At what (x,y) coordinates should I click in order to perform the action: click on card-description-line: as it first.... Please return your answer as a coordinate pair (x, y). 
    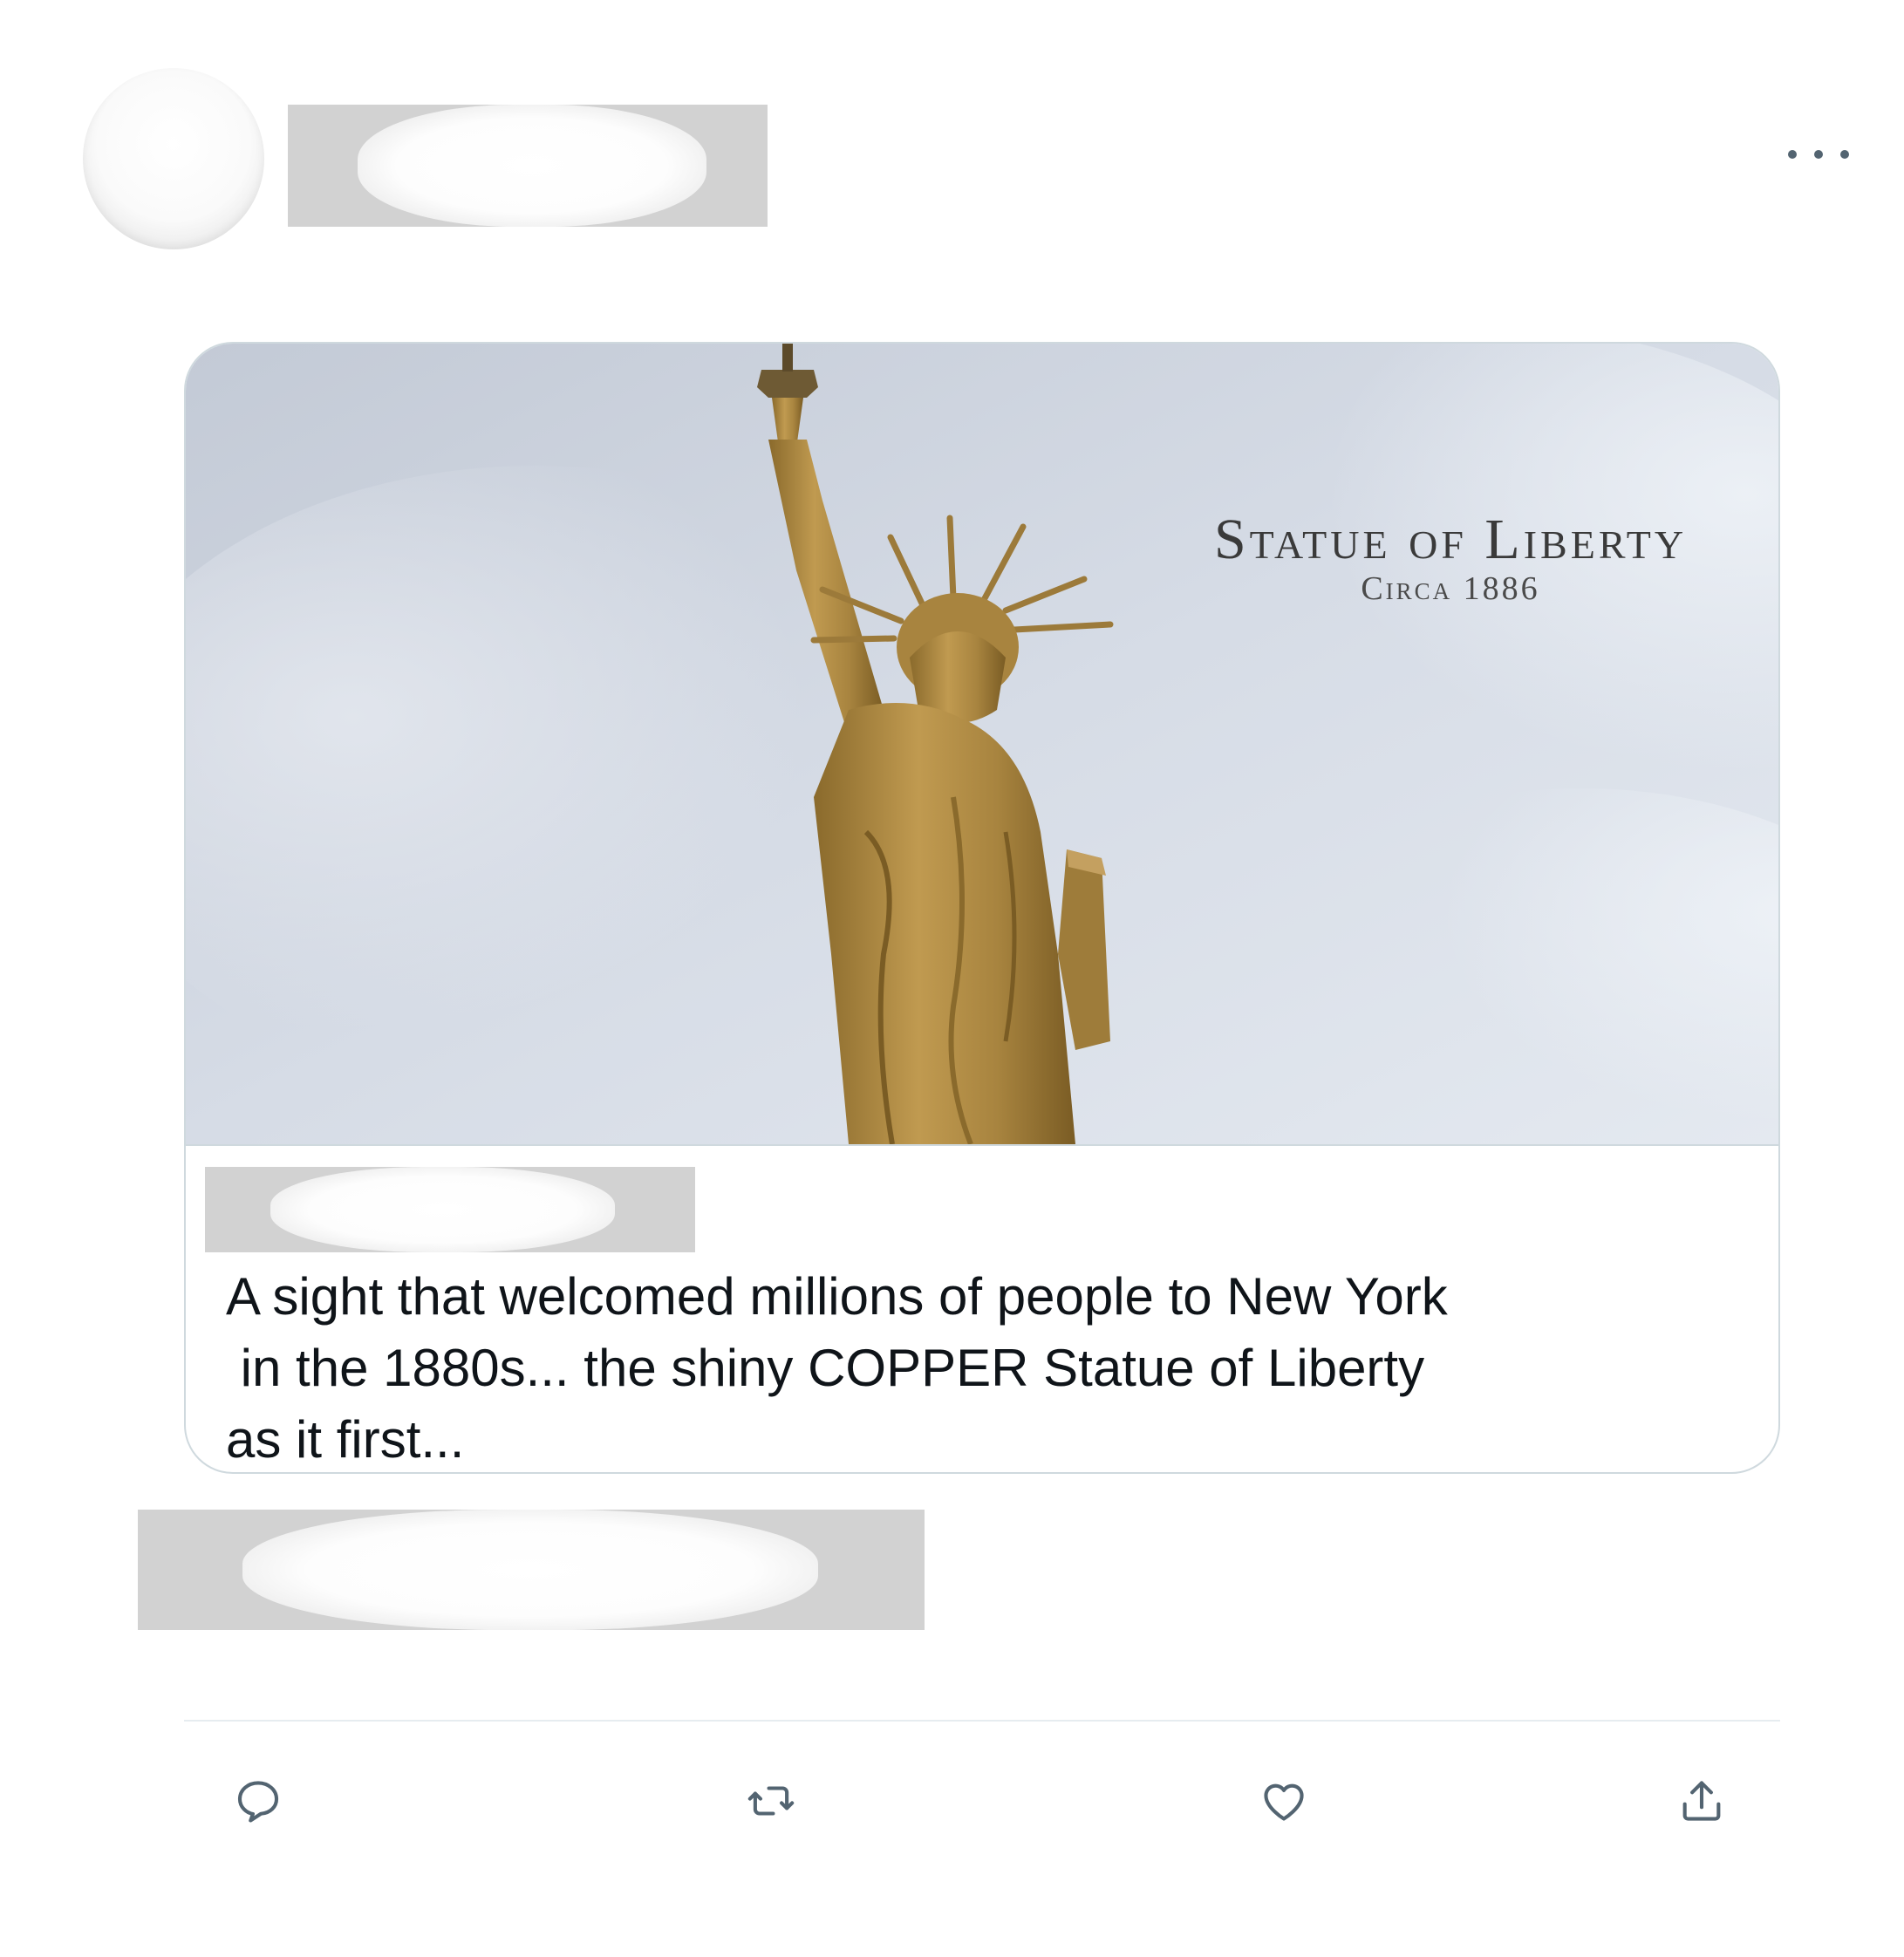
    Looking at the image, I should click on (345, 1439).